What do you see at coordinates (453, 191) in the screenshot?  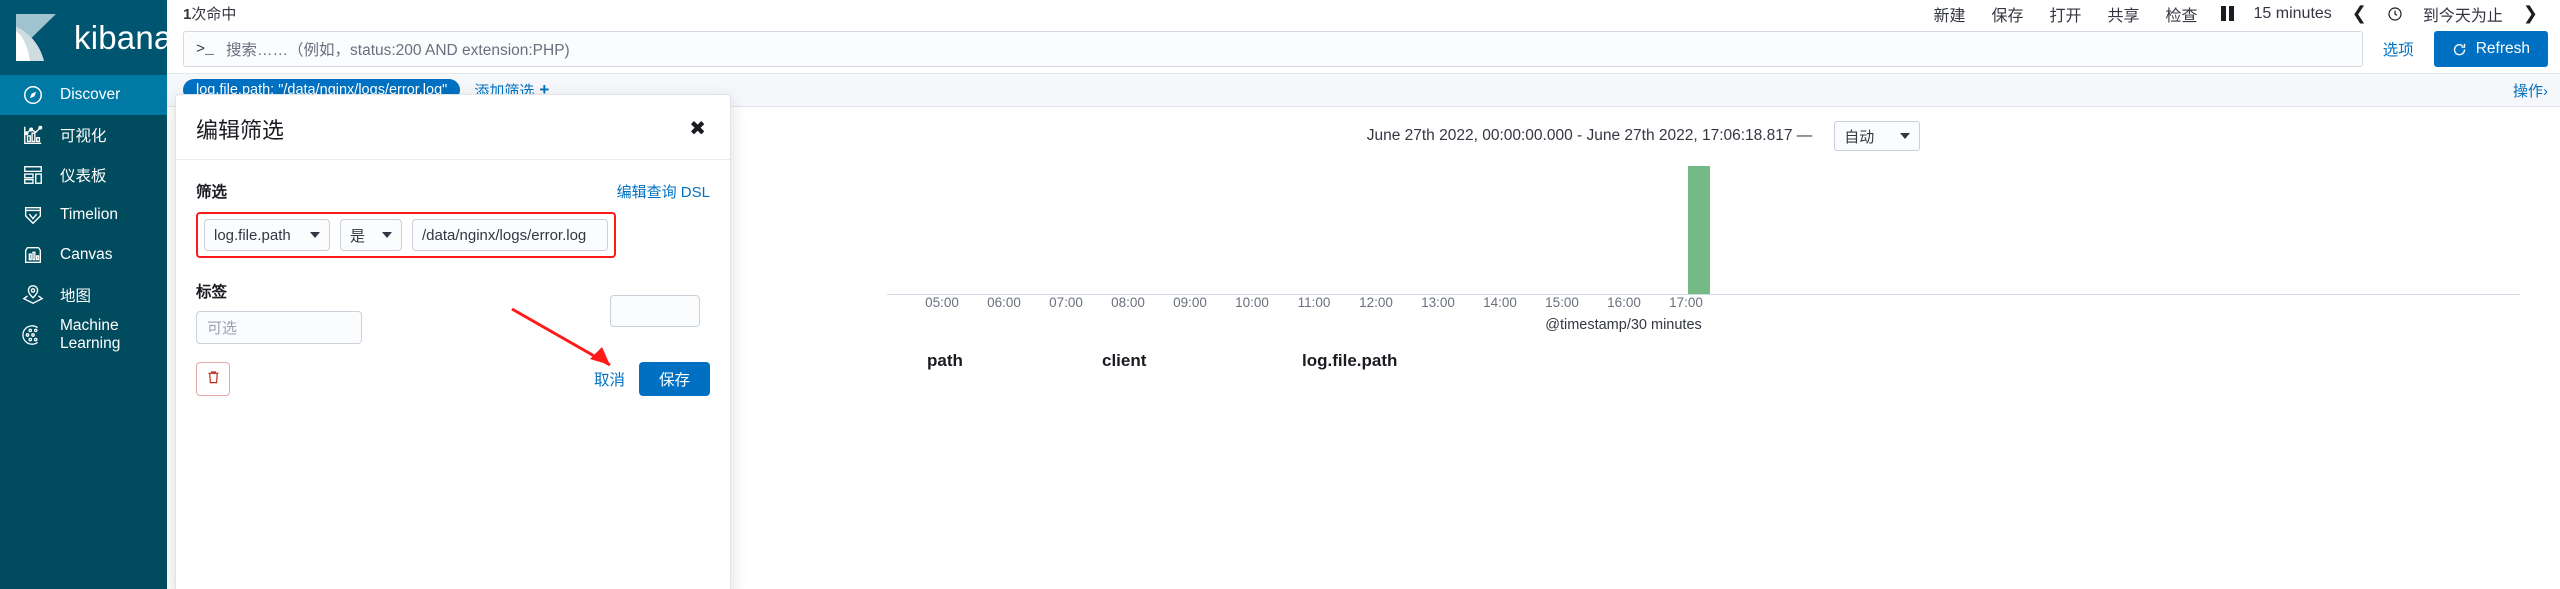 I see `filter-label-row: 筛选 编辑查询 DSL` at bounding box center [453, 191].